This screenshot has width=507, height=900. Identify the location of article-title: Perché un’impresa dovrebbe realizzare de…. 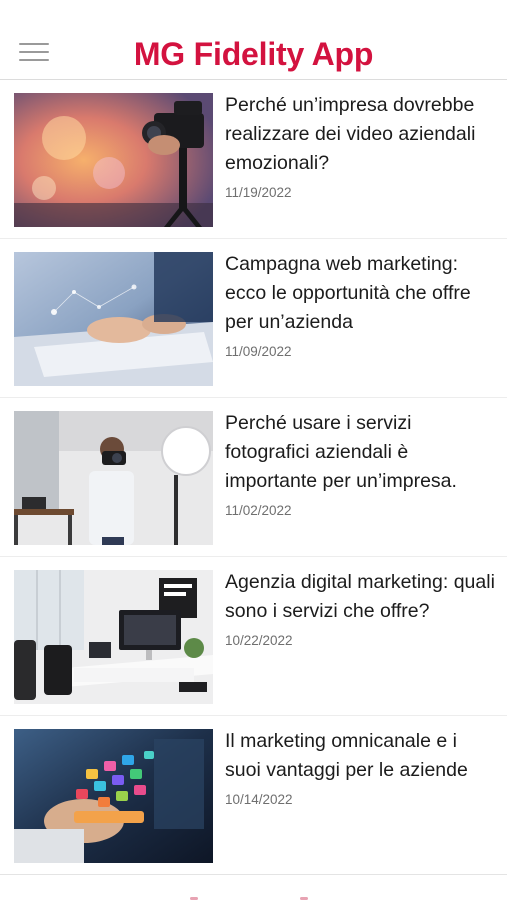
(350, 134).